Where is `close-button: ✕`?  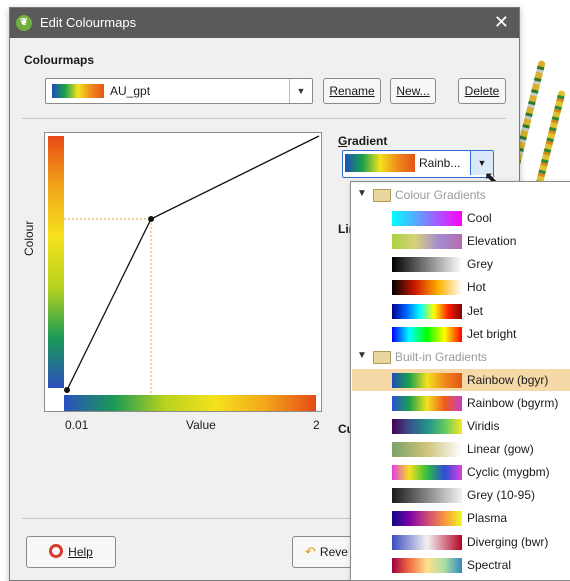 close-button: ✕ is located at coordinates (501, 22).